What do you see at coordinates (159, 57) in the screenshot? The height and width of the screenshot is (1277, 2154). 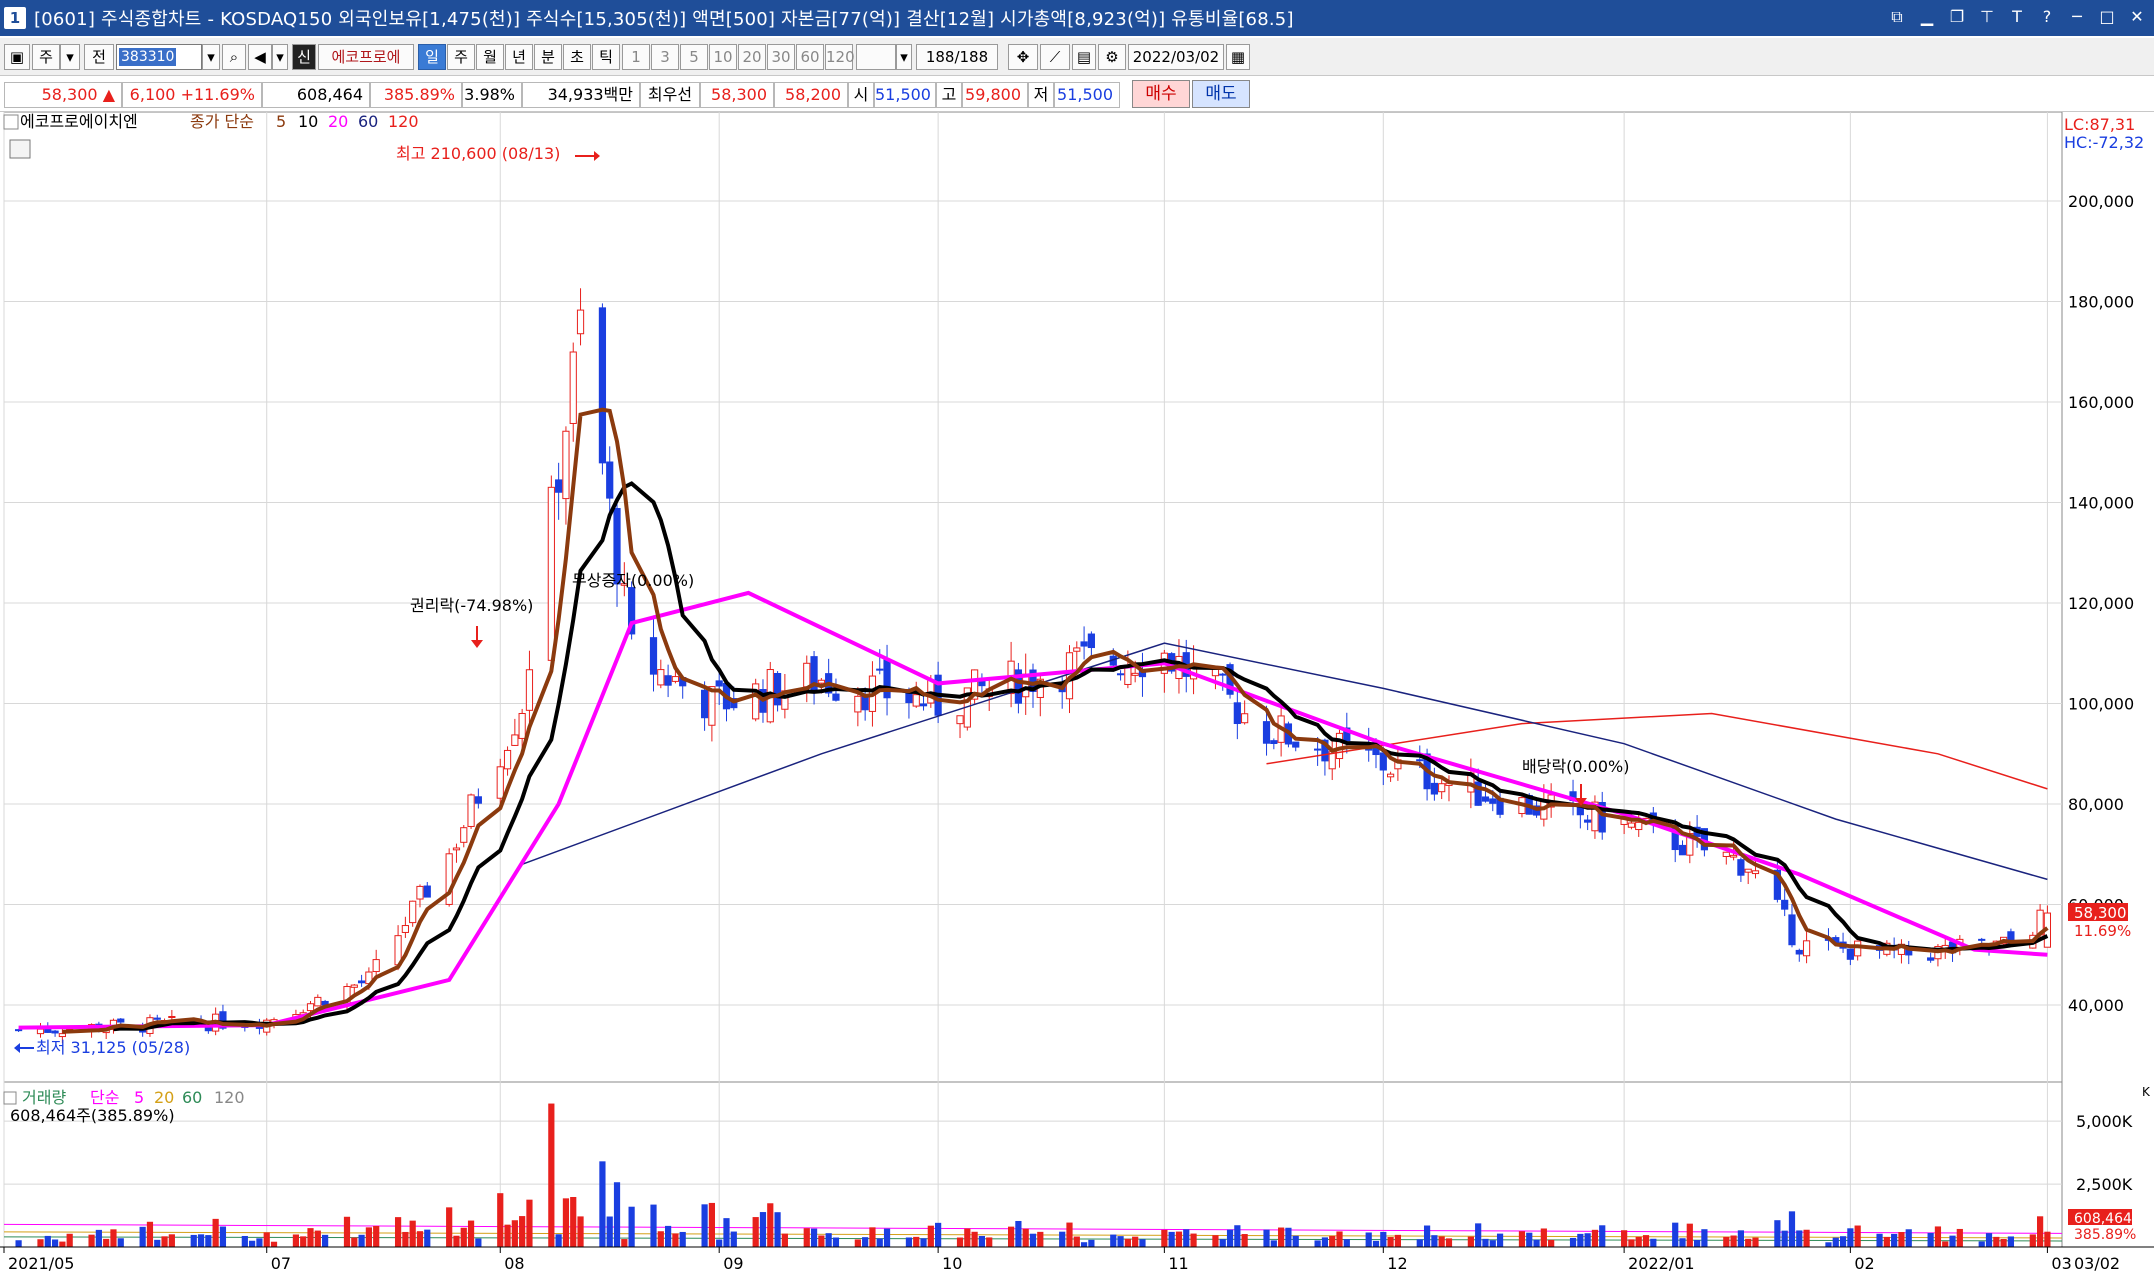 I see `stock-code-input: 383310` at bounding box center [159, 57].